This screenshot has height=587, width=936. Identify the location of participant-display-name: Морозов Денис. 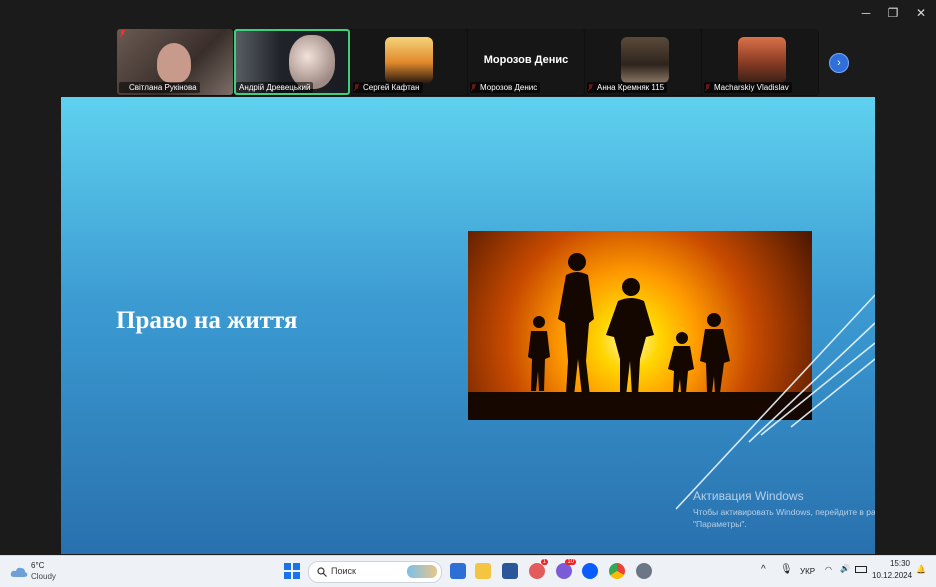
(526, 60).